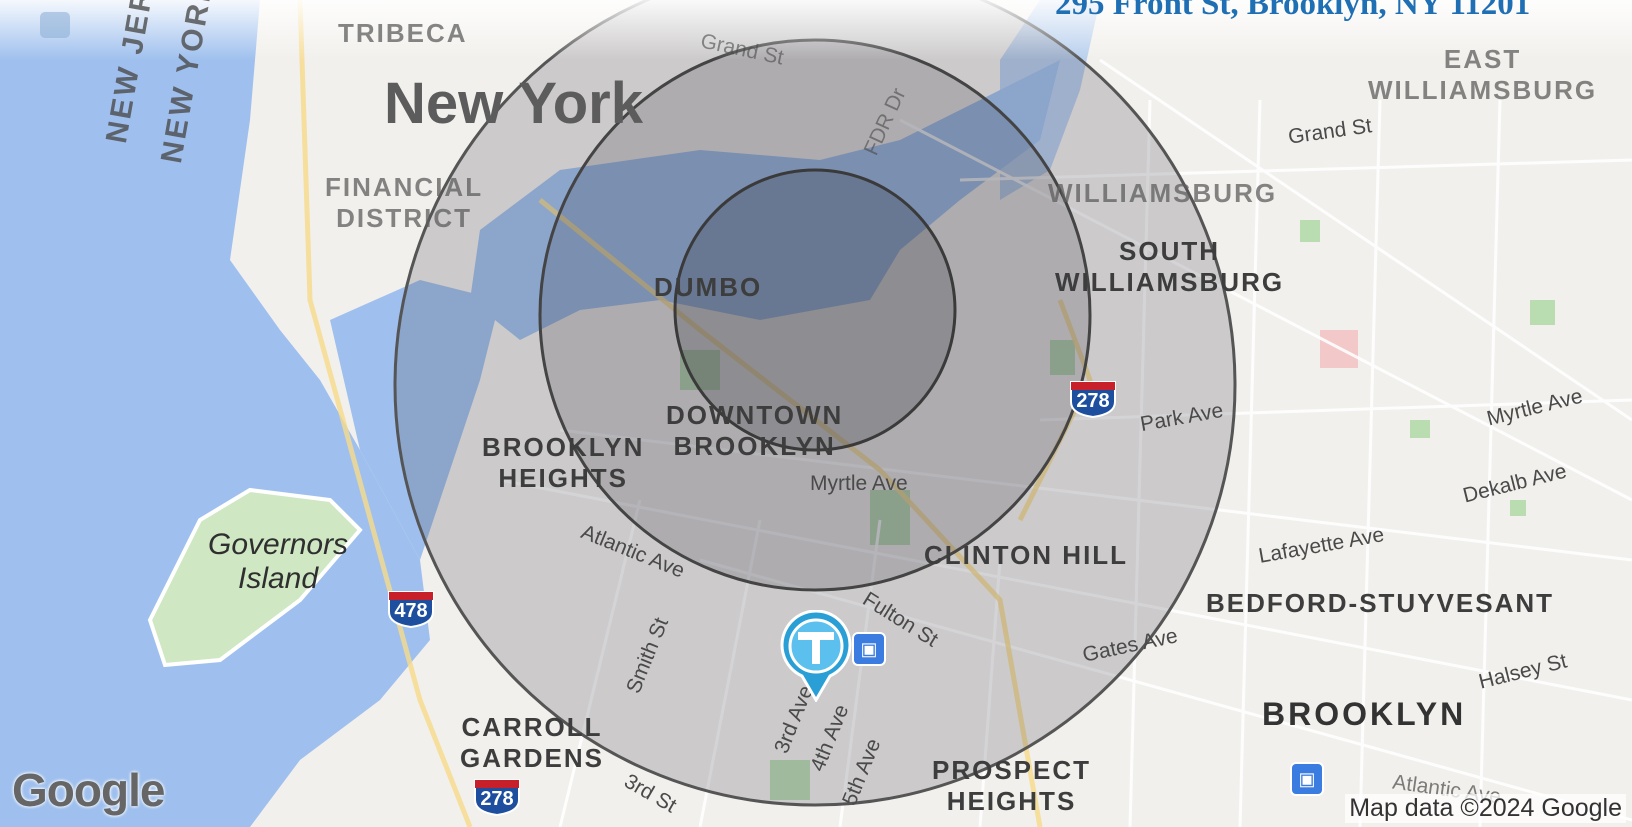  Describe the element at coordinates (88, 790) in the screenshot. I see `google-logo: Google` at that location.